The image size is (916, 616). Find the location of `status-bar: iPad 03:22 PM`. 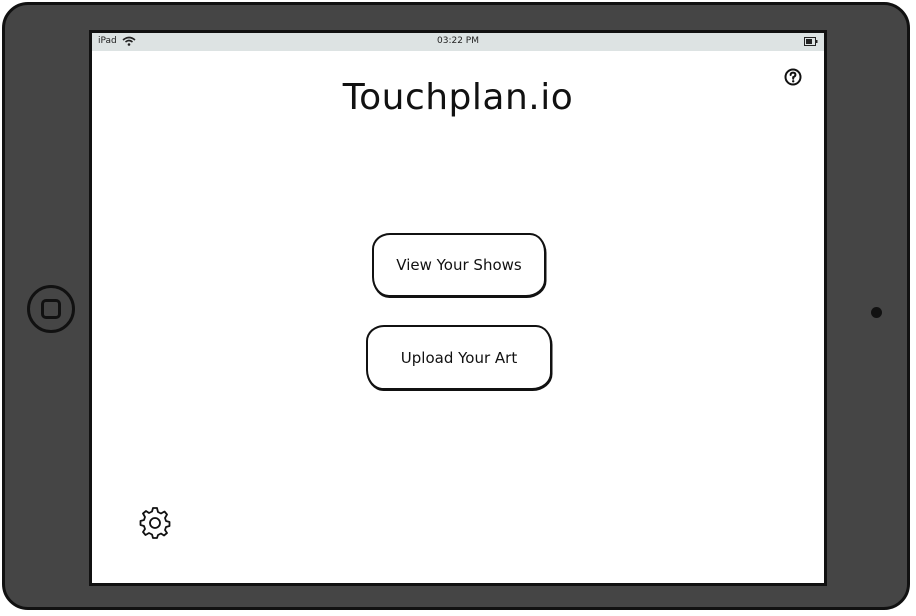

status-bar: iPad 03:22 PM is located at coordinates (458, 42).